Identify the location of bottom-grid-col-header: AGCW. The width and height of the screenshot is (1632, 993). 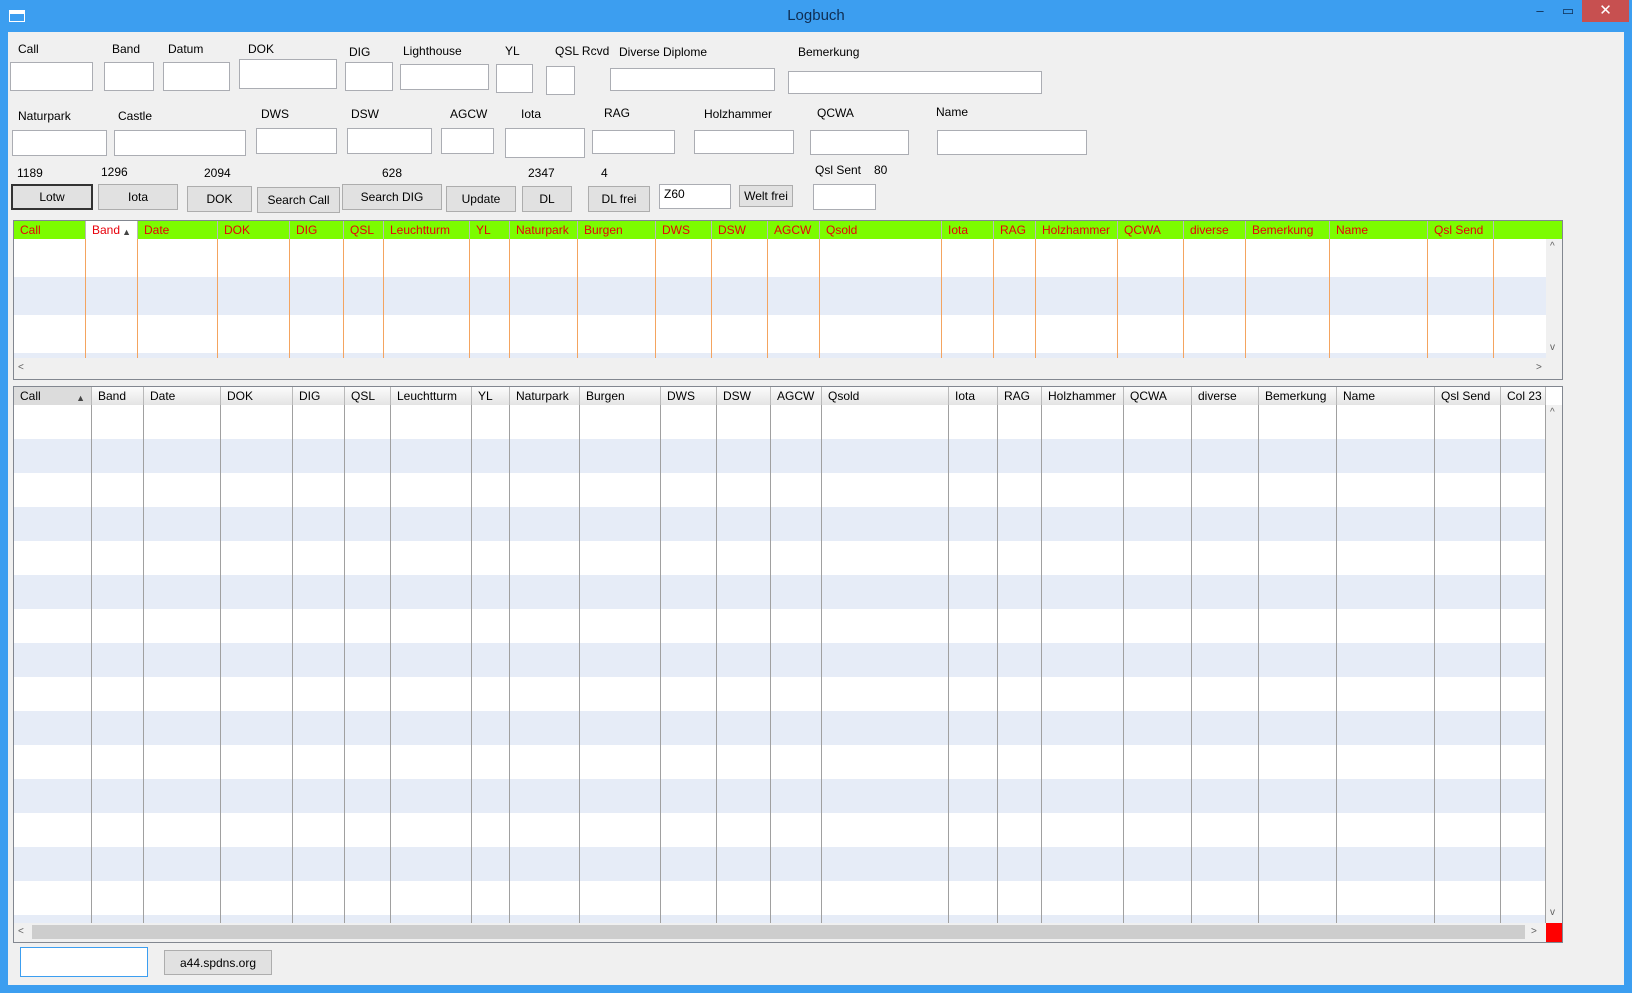
(796, 396).